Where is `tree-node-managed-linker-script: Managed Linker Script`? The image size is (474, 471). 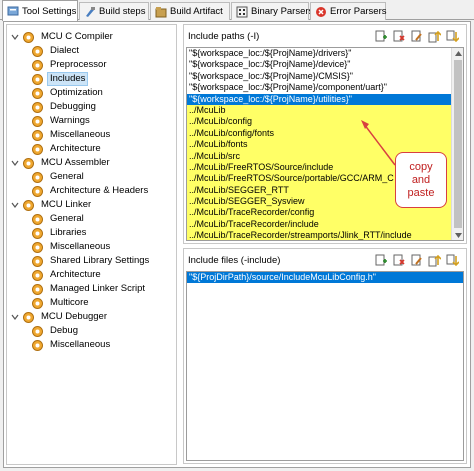 tree-node-managed-linker-script: Managed Linker Script is located at coordinates (89, 289).